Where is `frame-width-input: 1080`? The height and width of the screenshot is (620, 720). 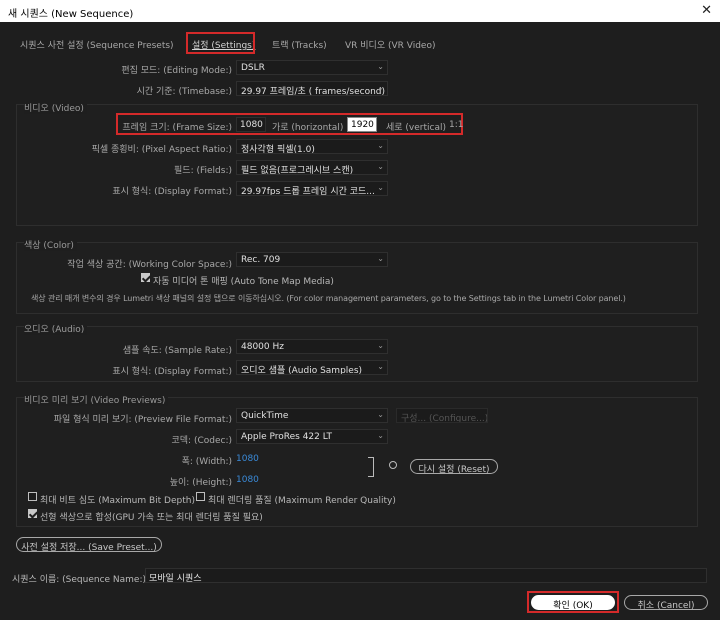
frame-width-input: 1080 is located at coordinates (251, 124).